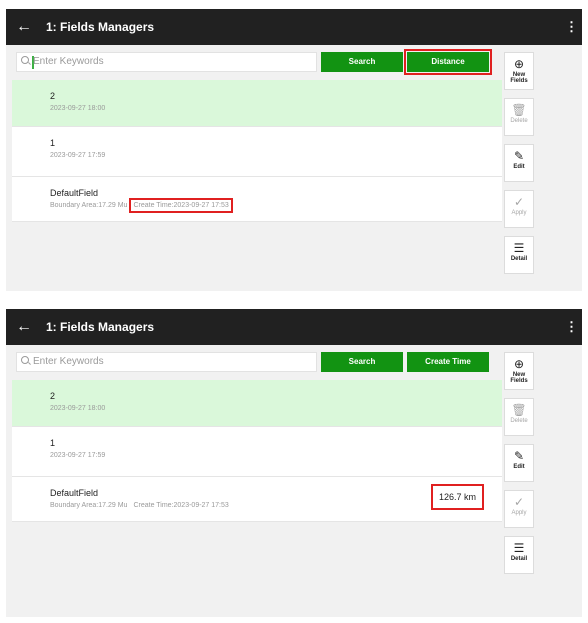  Describe the element at coordinates (457, 497) in the screenshot. I see `distance-value: 126.7 km` at that location.